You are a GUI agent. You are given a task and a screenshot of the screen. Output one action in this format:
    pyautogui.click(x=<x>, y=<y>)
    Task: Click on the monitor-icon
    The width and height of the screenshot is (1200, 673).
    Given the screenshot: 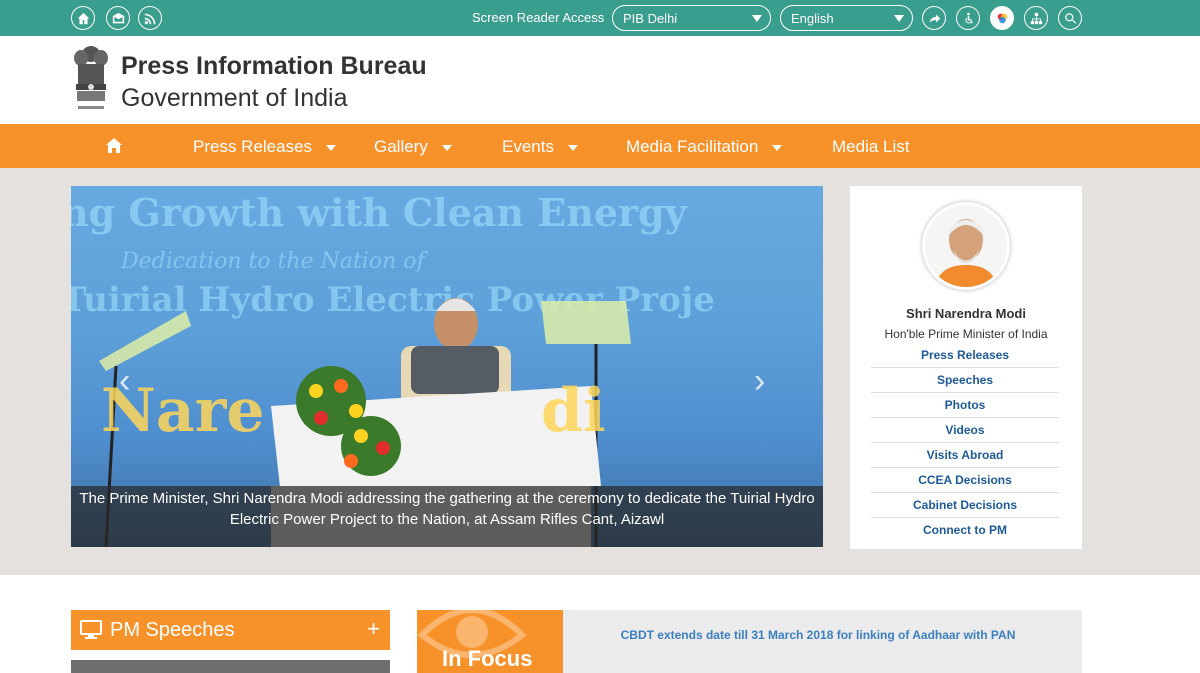 What is the action you would take?
    pyautogui.click(x=91, y=629)
    